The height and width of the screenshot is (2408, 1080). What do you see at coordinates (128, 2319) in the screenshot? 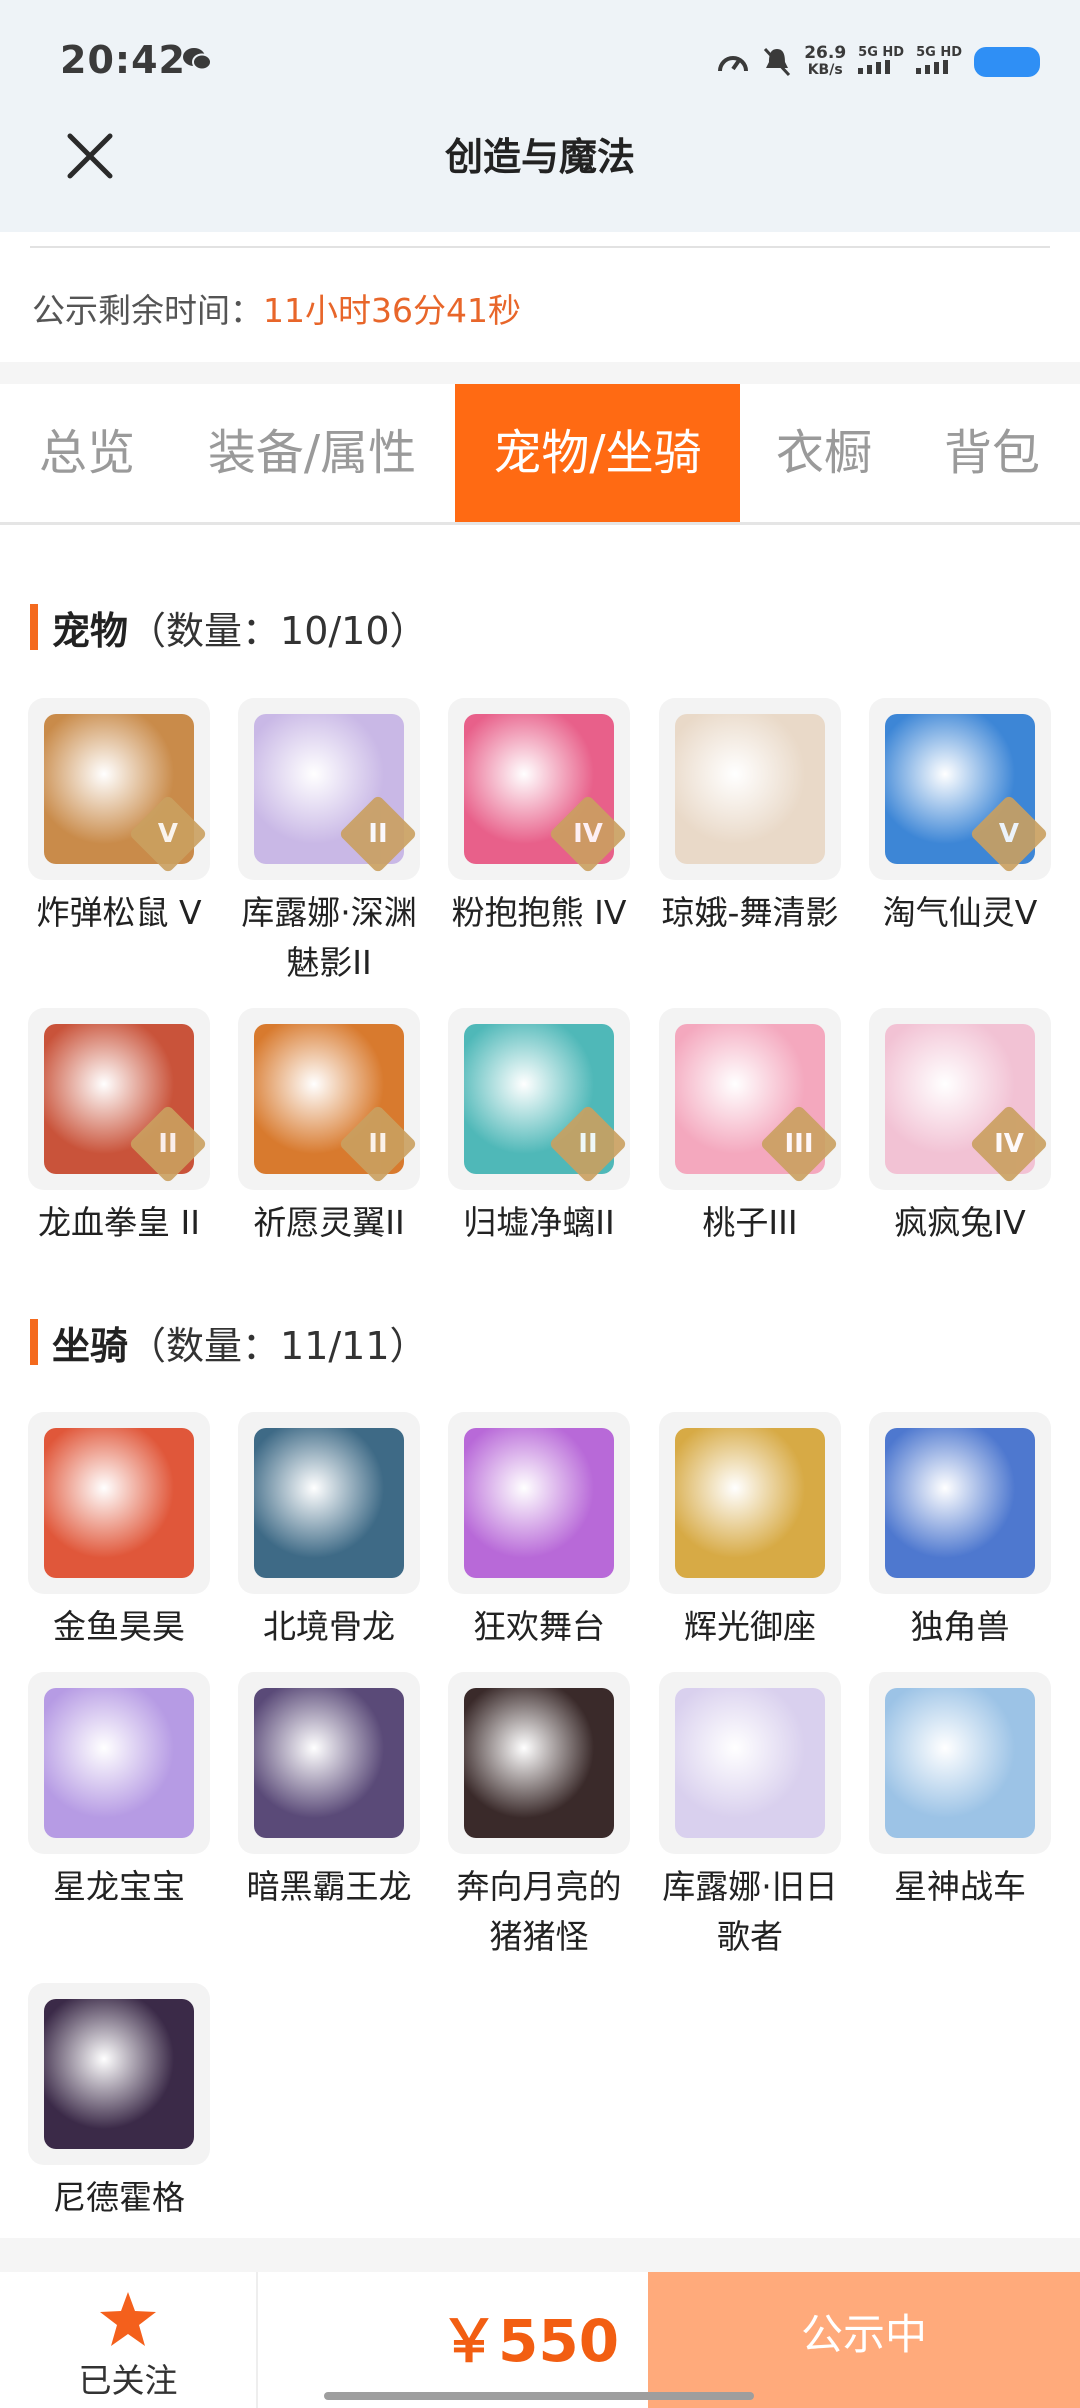
I see `star-icon` at bounding box center [128, 2319].